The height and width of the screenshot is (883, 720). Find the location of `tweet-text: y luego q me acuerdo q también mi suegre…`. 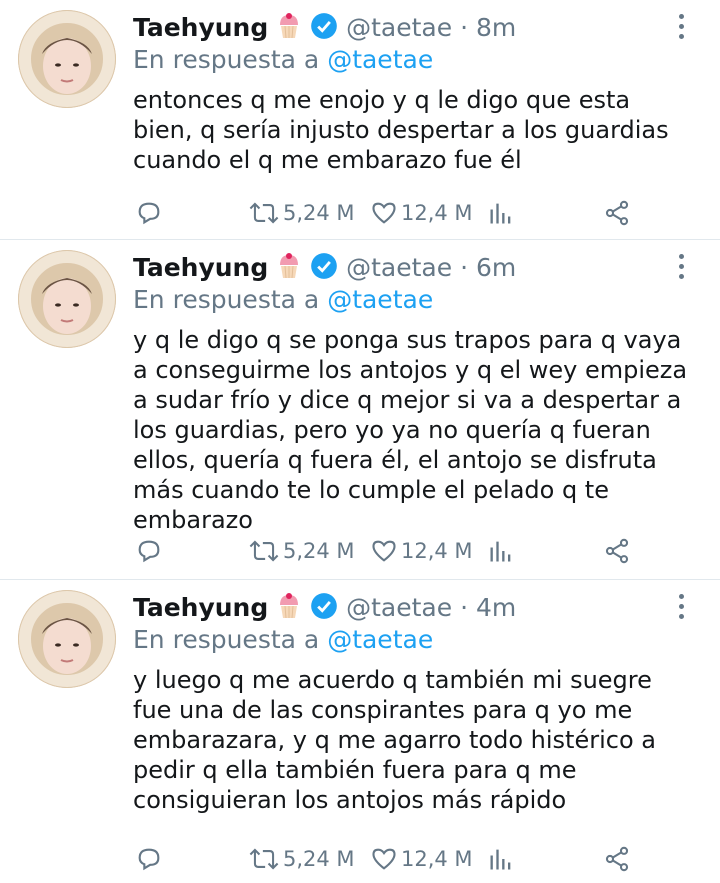

tweet-text: y luego q me acuerdo q también mi suegre… is located at coordinates (394, 740).